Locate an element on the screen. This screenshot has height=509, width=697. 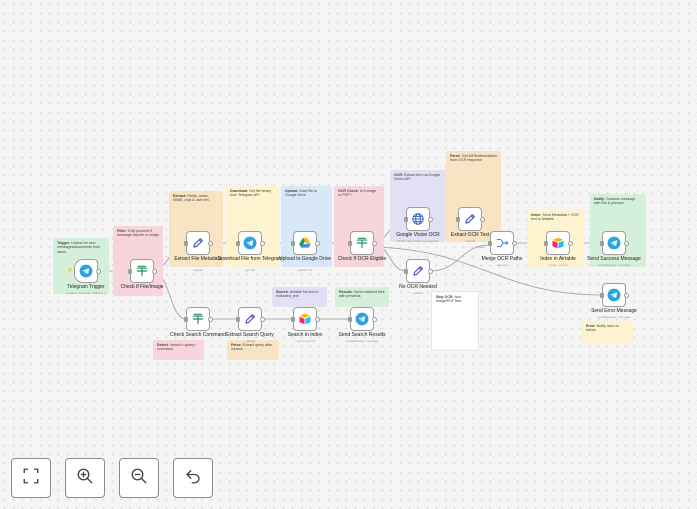
node-upload is located at coordinates (305, 243).